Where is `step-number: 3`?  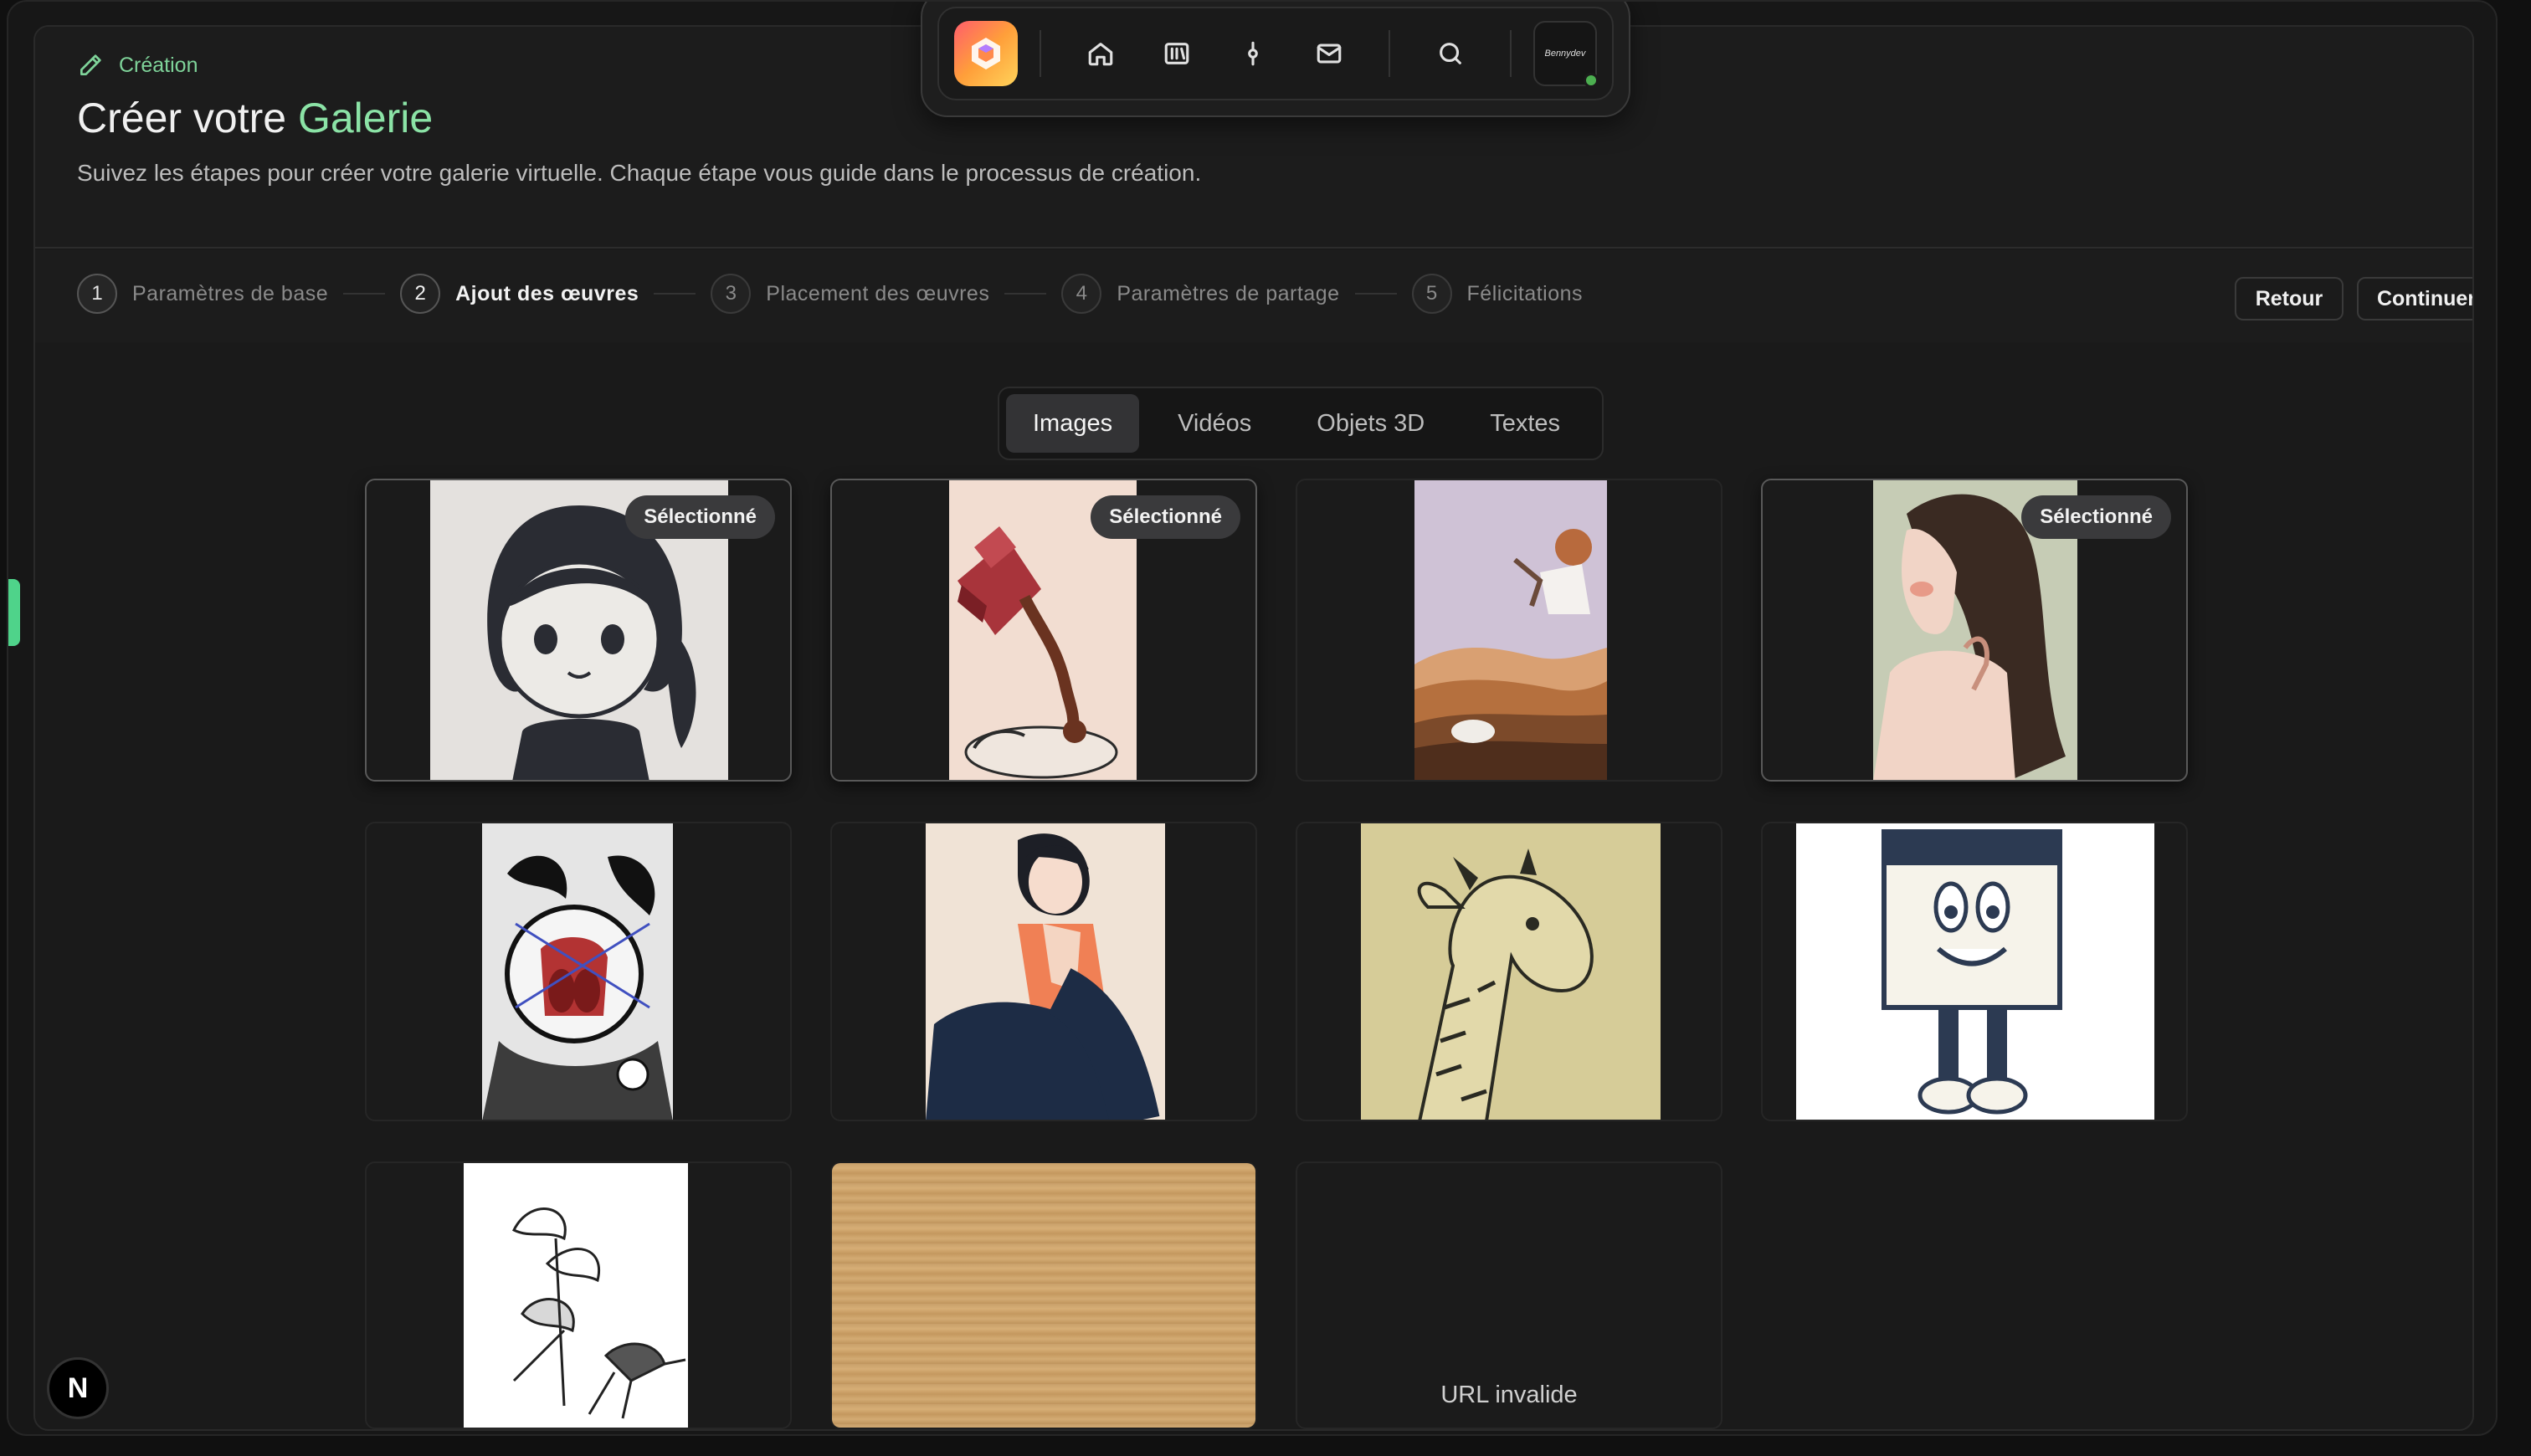 step-number: 3 is located at coordinates (731, 294).